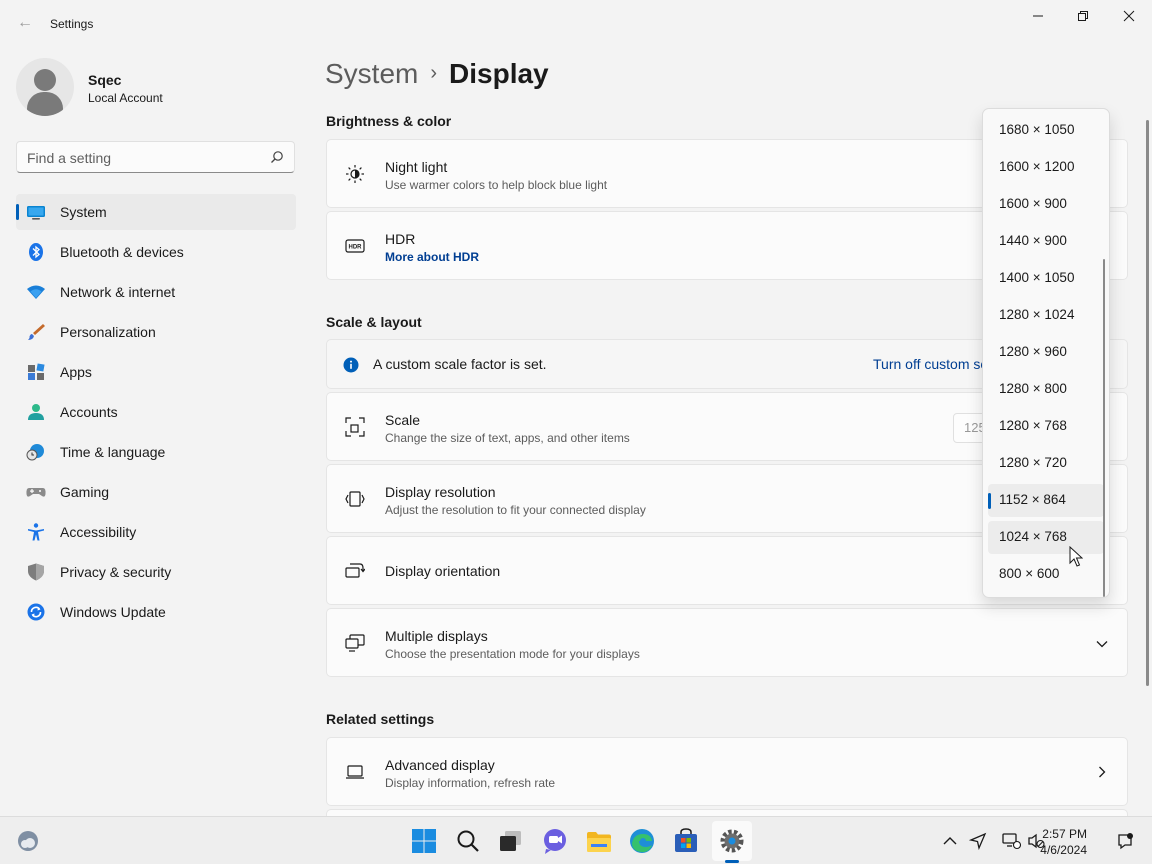  Describe the element at coordinates (36, 532) in the screenshot. I see `accessibility-icon` at that location.